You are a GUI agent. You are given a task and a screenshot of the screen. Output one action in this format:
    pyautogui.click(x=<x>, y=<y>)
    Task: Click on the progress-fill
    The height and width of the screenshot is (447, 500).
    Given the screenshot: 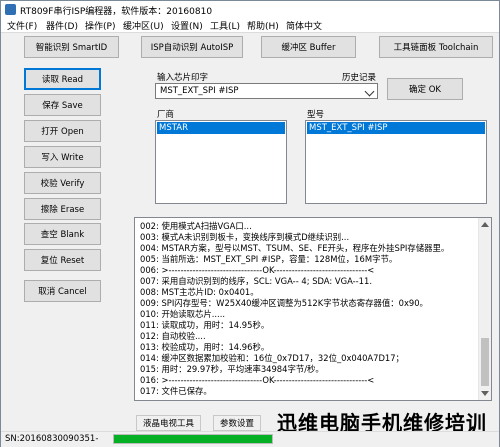 What is the action you would take?
    pyautogui.click(x=193, y=439)
    